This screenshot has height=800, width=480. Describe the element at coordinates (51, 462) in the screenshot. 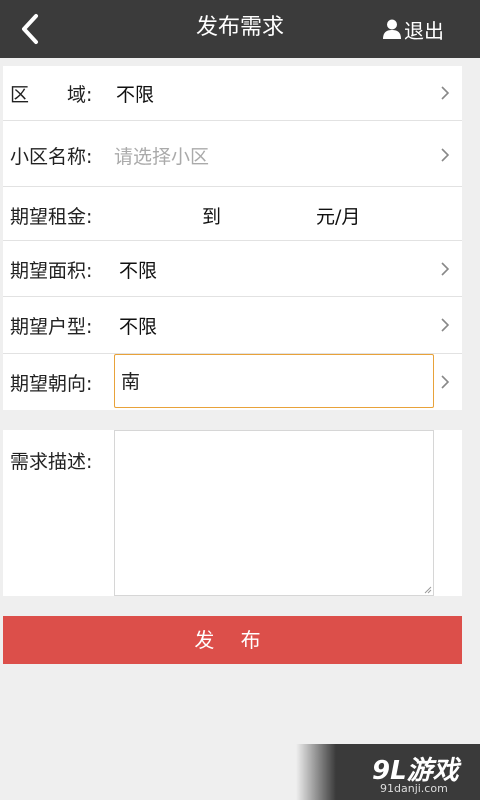

I see `description-label: 需求描述:` at that location.